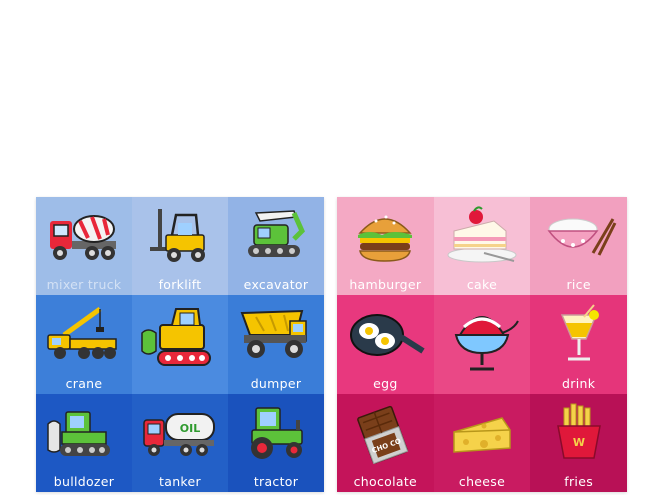 This screenshot has height=495, width=657. What do you see at coordinates (578, 285) in the screenshot?
I see `food-label: rice` at bounding box center [578, 285].